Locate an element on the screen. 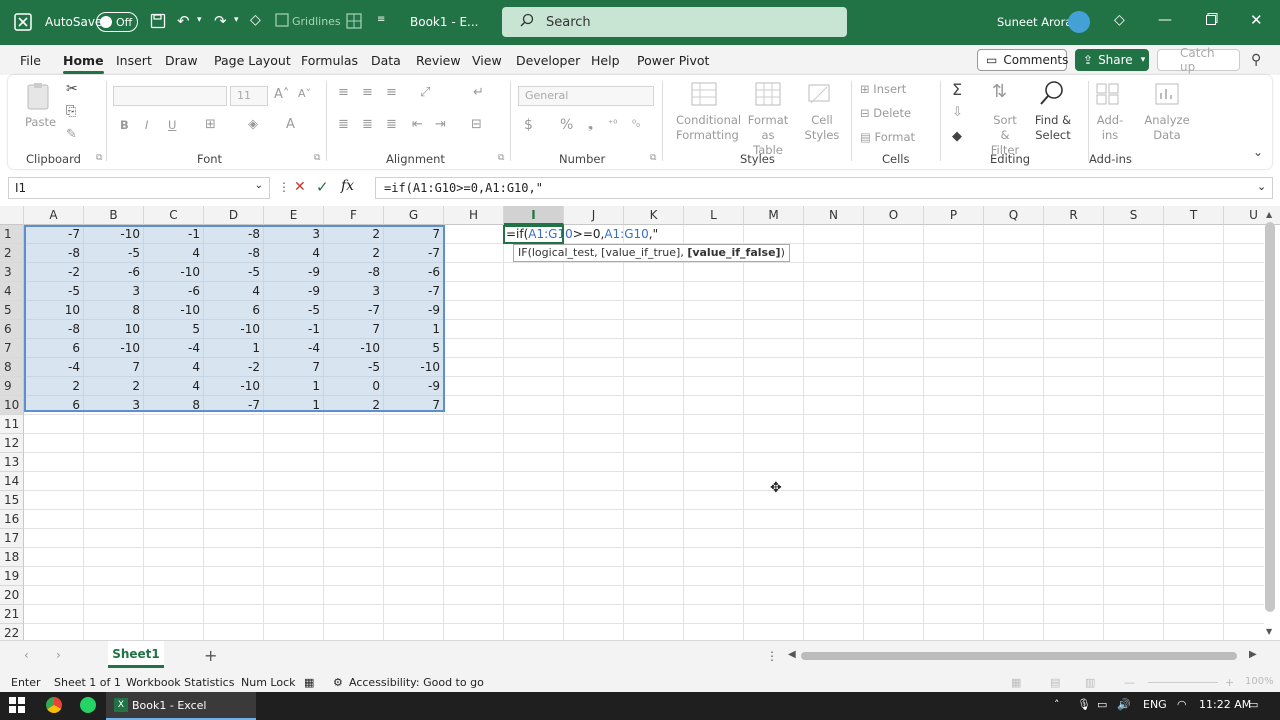 The height and width of the screenshot is (720, 1280). feedback-icon: ⚲ is located at coordinates (1256, 60).